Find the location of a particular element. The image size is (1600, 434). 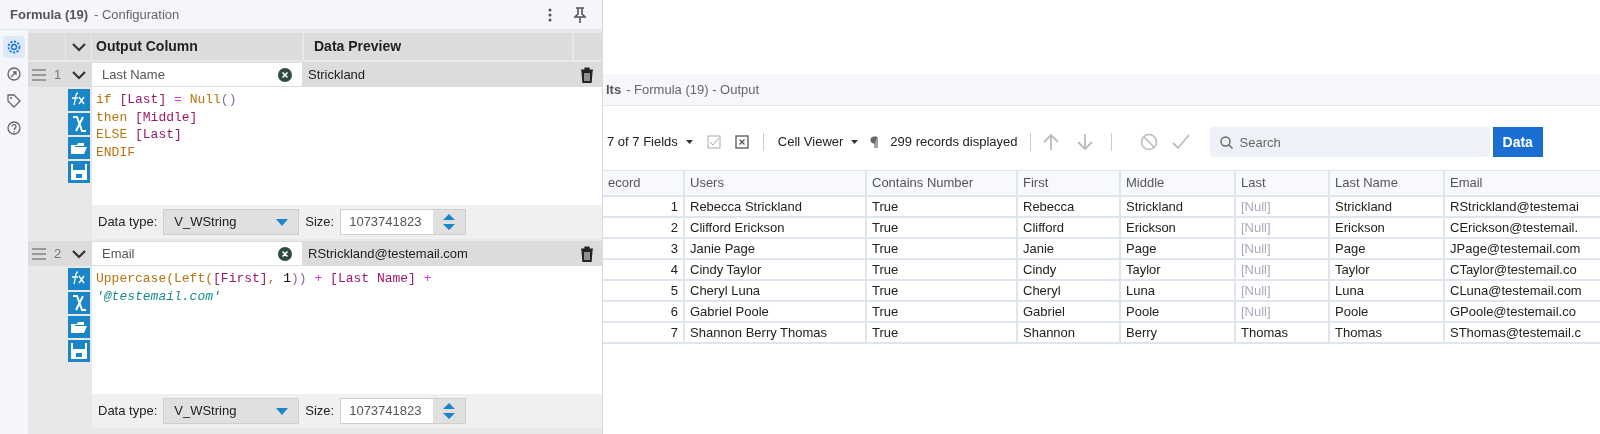

search-icon is located at coordinates (1226, 142).